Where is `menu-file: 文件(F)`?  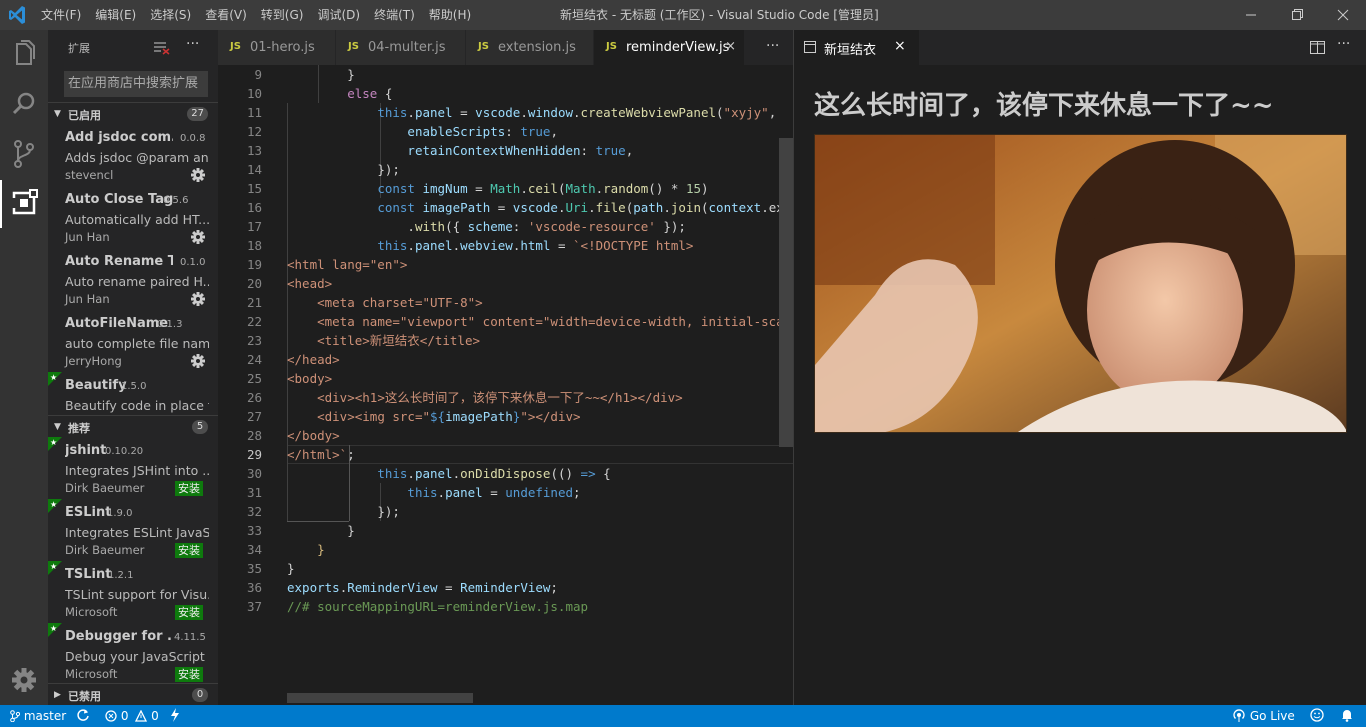 menu-file: 文件(F) is located at coordinates (61, 15).